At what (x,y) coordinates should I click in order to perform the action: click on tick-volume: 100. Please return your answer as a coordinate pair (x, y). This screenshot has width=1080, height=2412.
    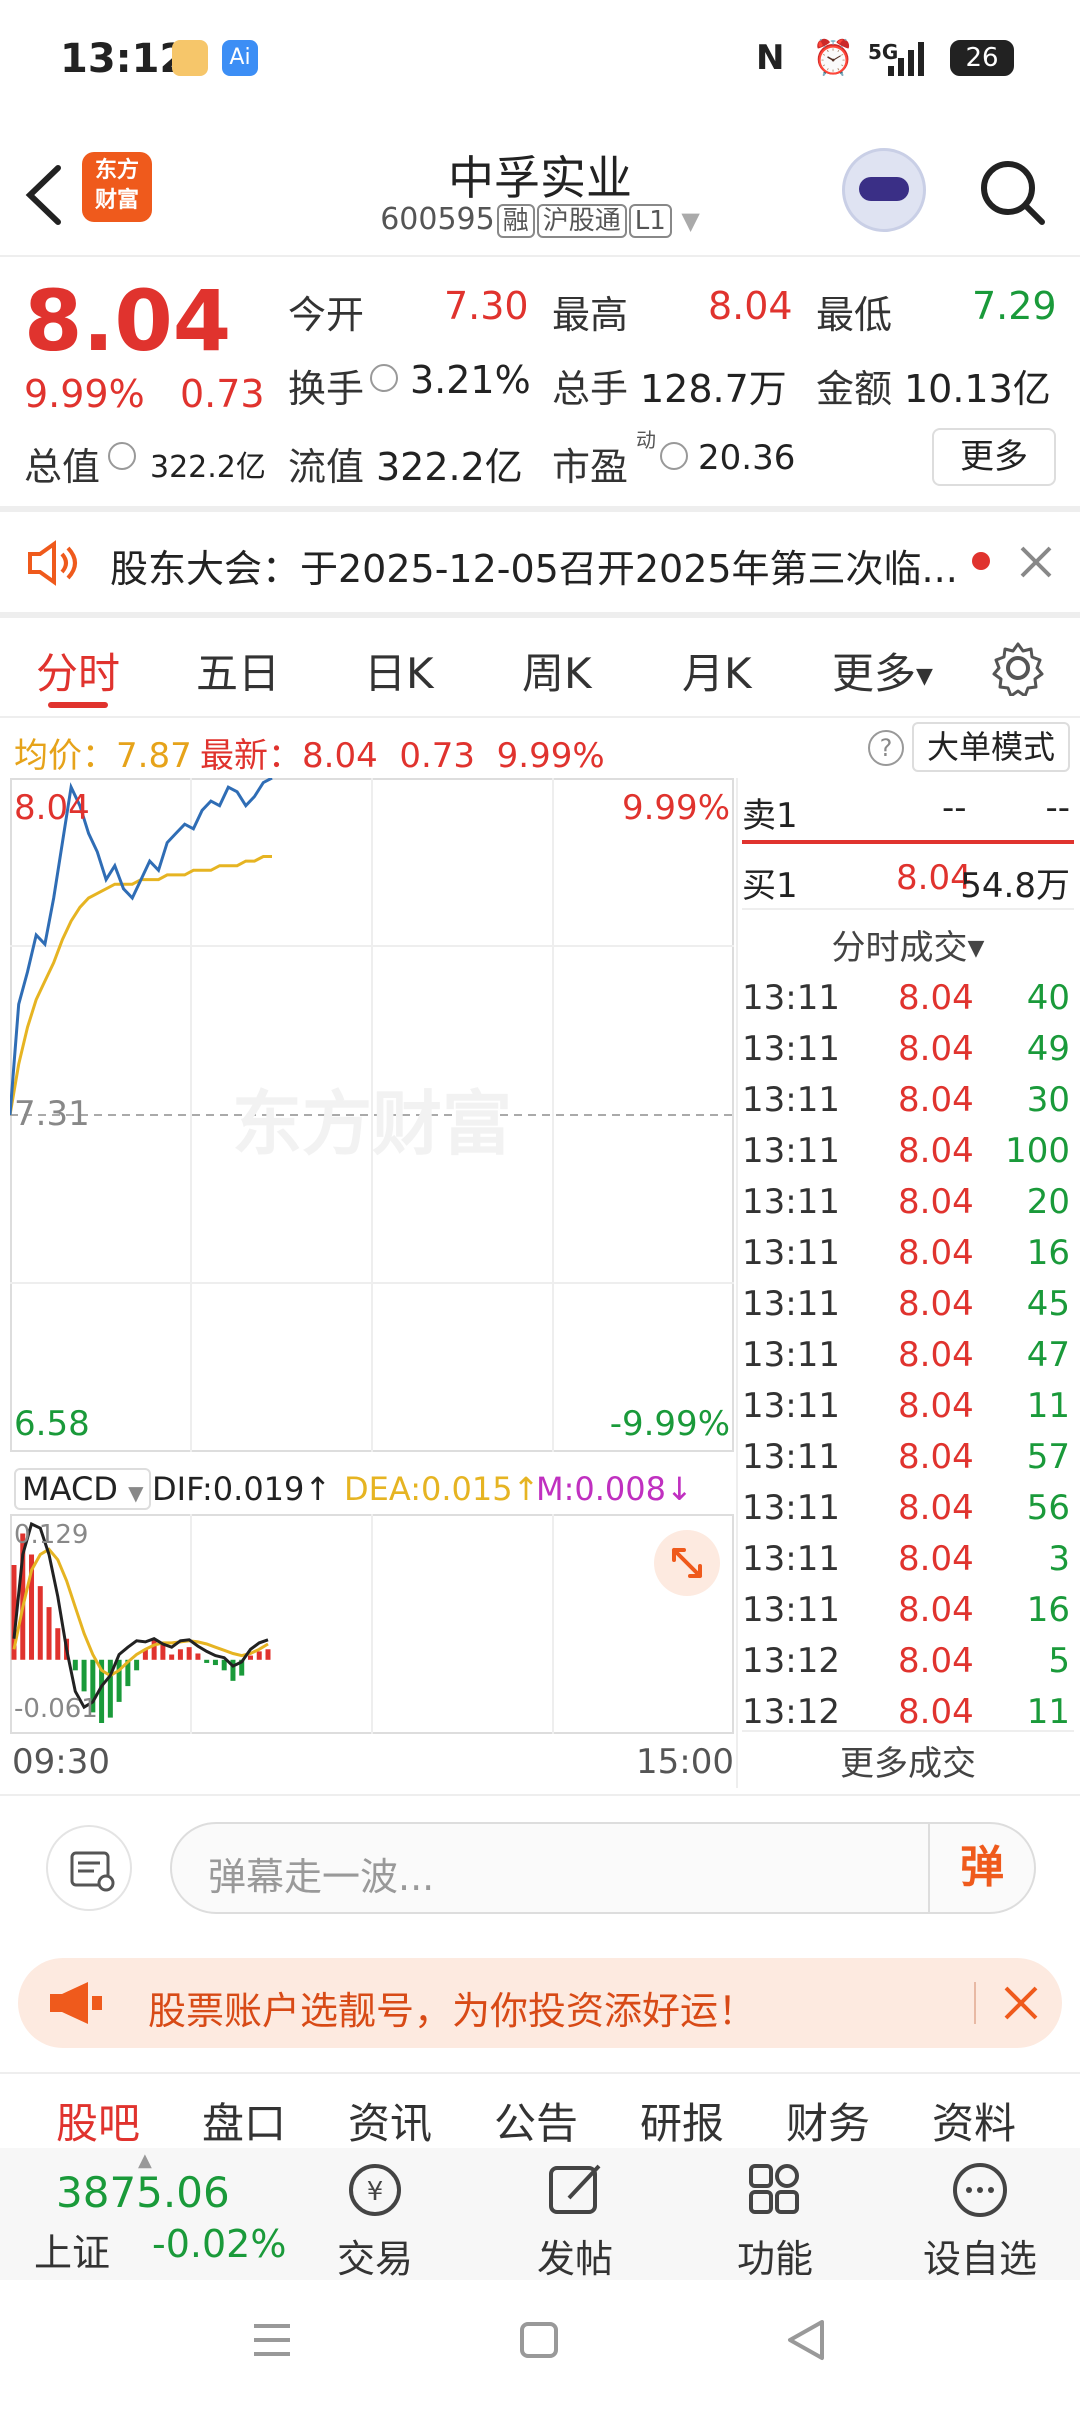
    Looking at the image, I should click on (1037, 1151).